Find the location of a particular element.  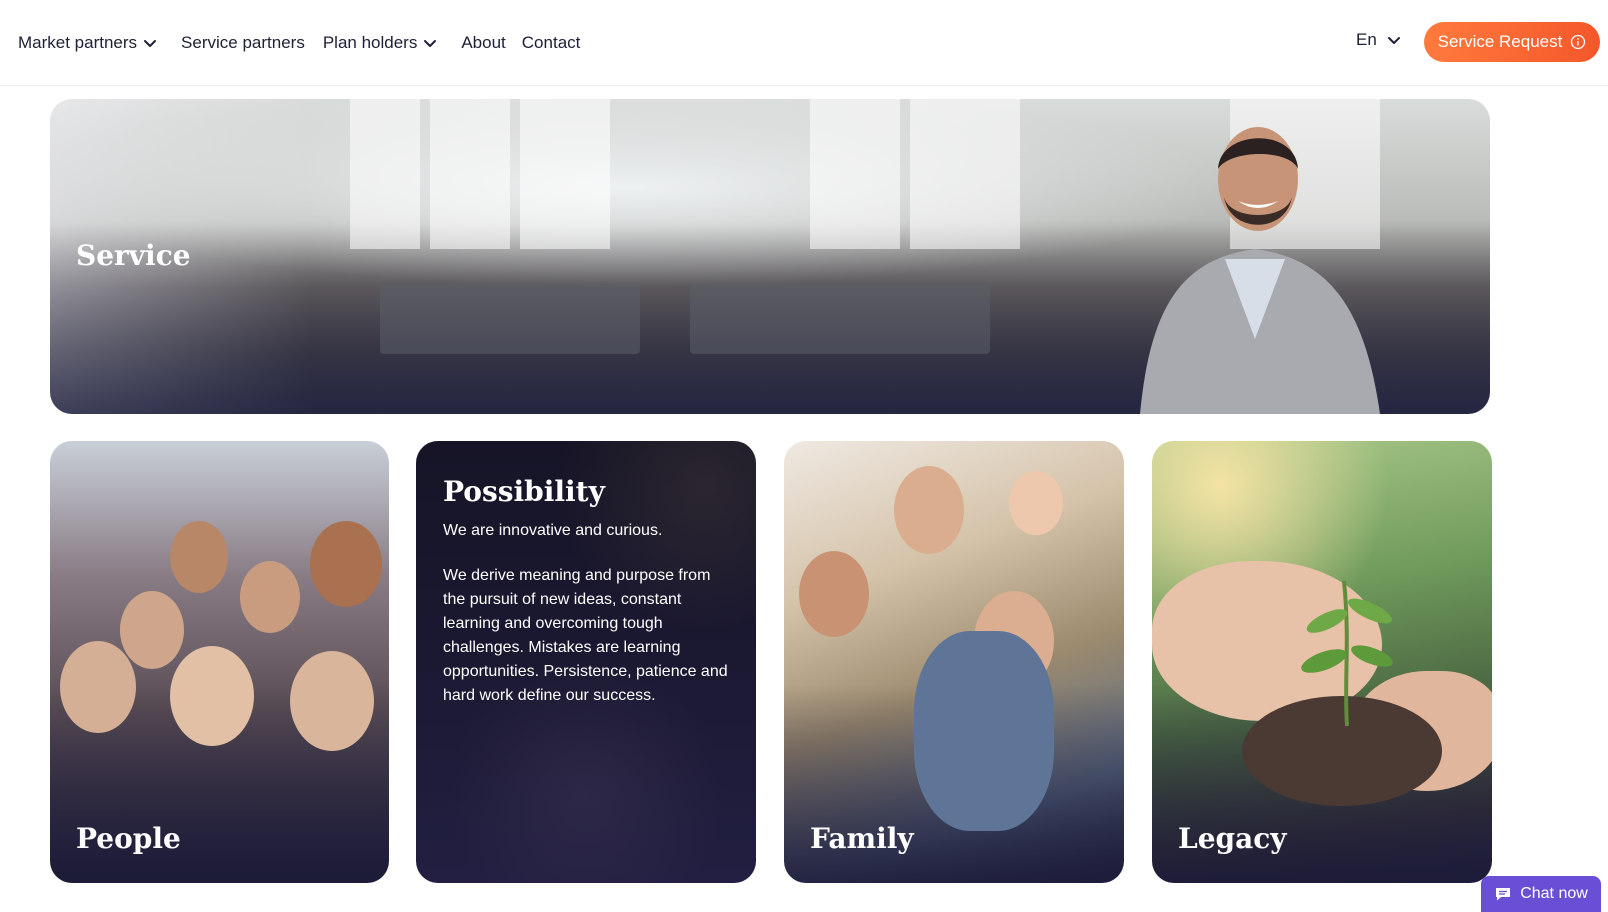

chat-label: Chat now is located at coordinates (1554, 893).